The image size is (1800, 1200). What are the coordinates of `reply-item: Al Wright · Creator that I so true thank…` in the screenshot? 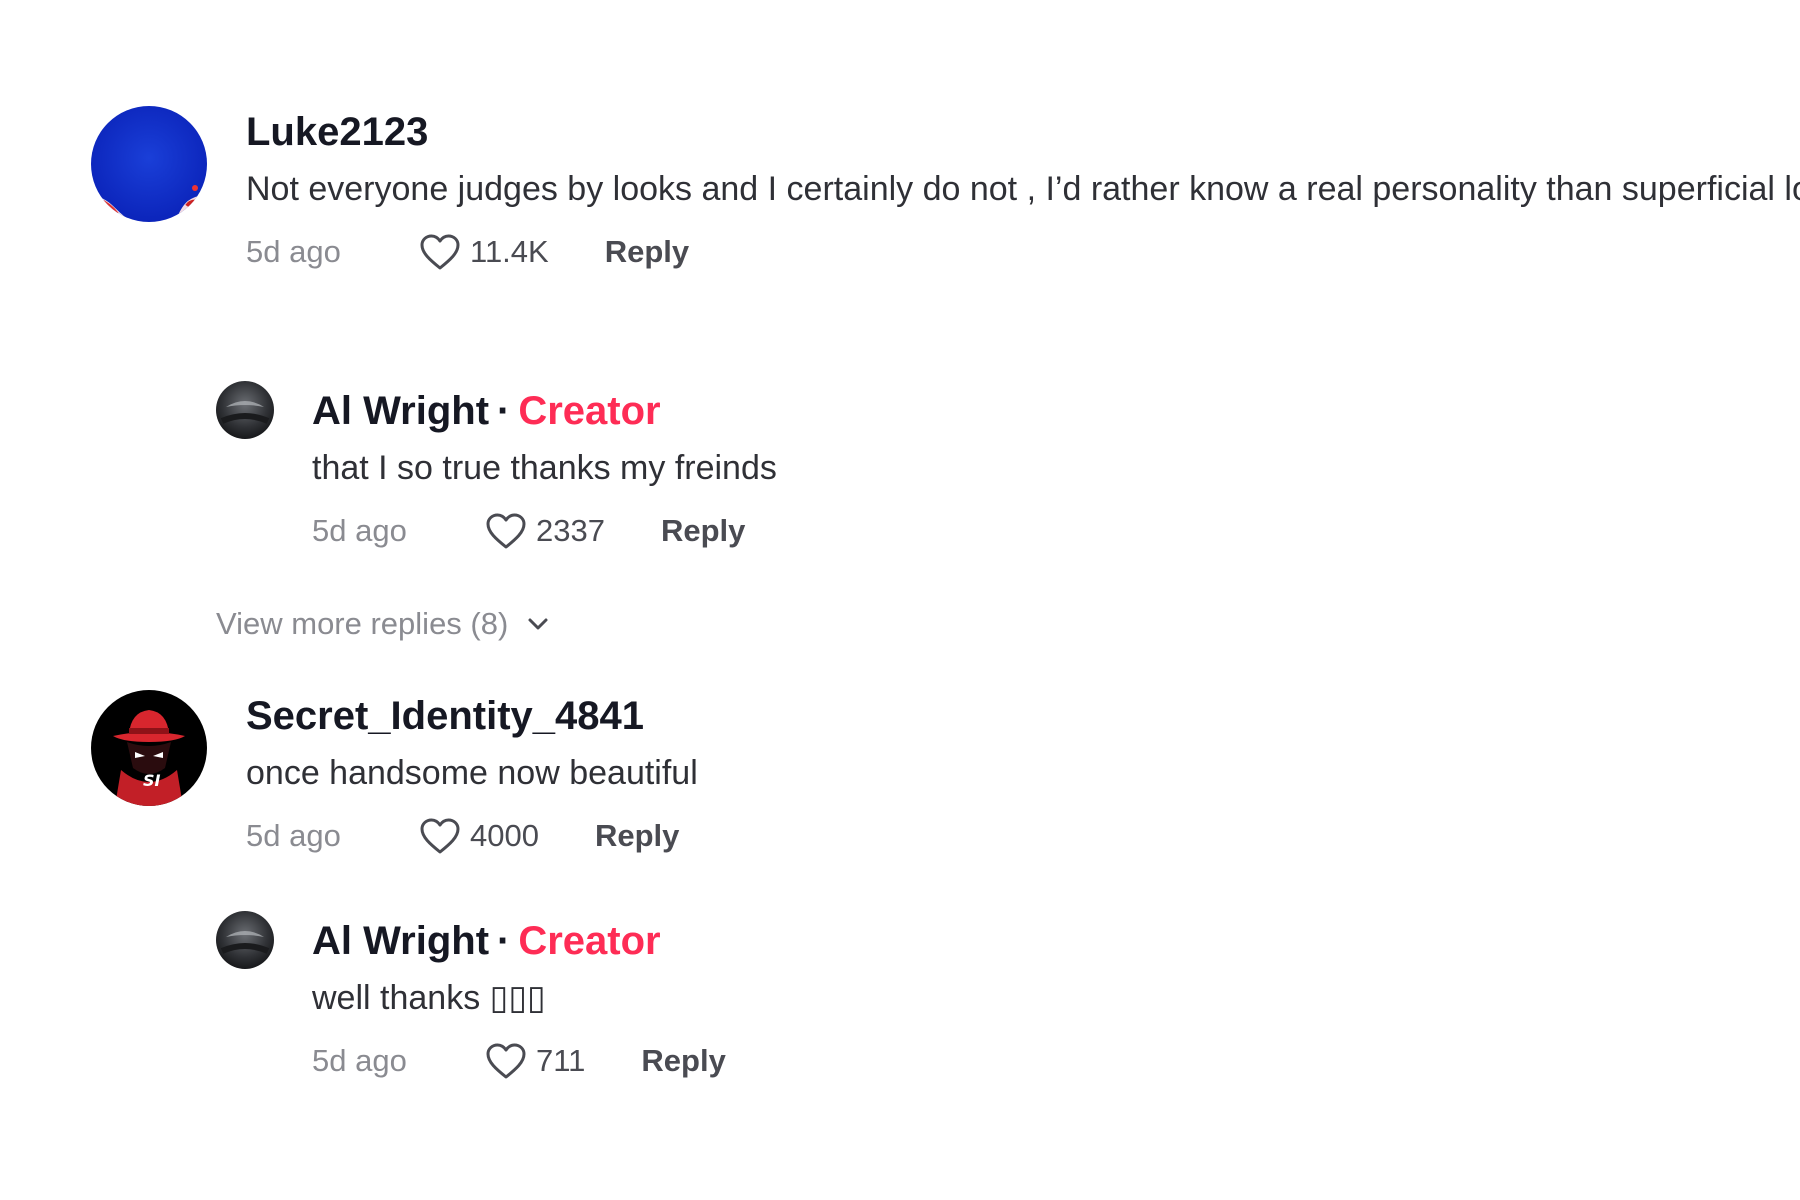 It's located at (496, 466).